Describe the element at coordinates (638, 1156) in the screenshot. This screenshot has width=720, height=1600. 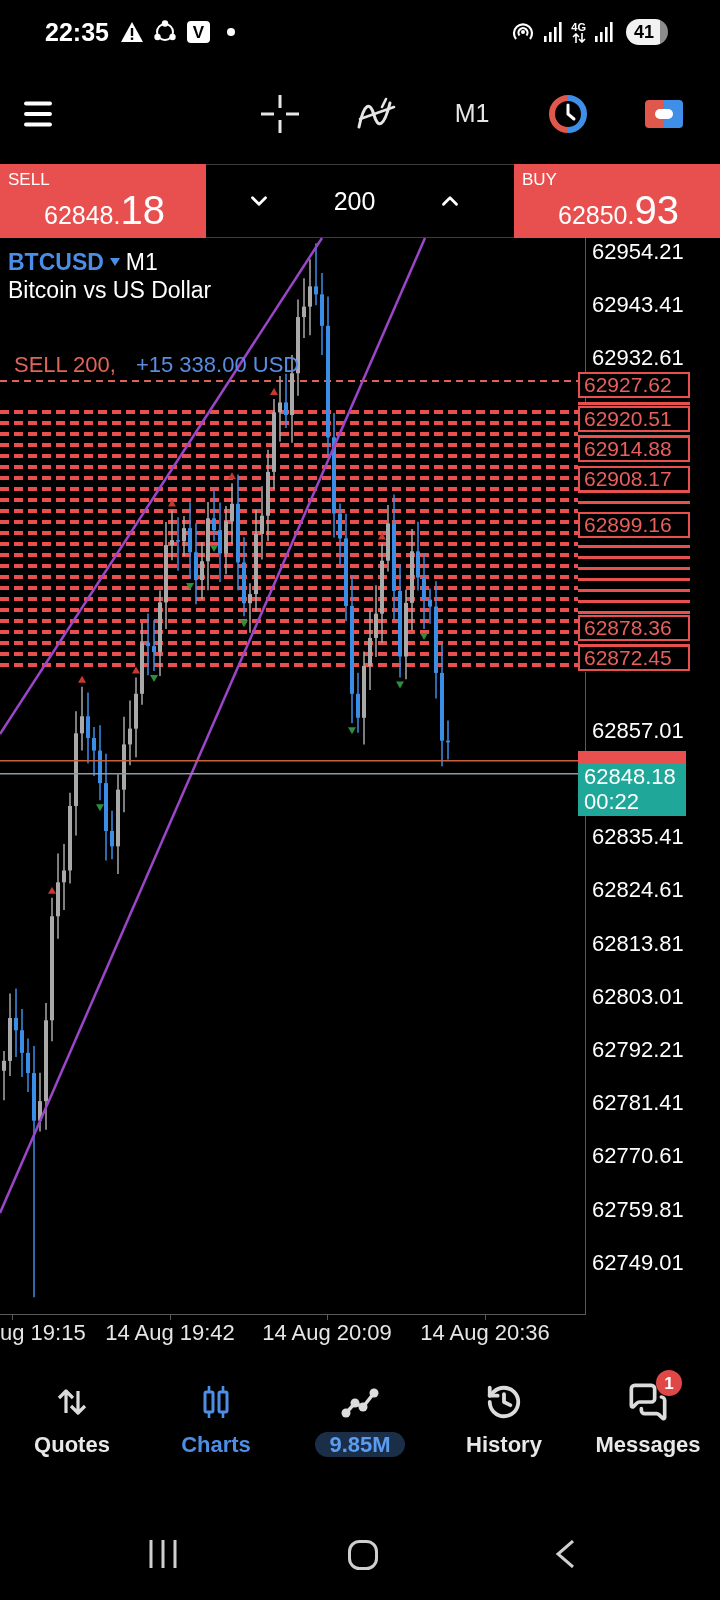
I see `price-axis-label: 62770.61` at that location.